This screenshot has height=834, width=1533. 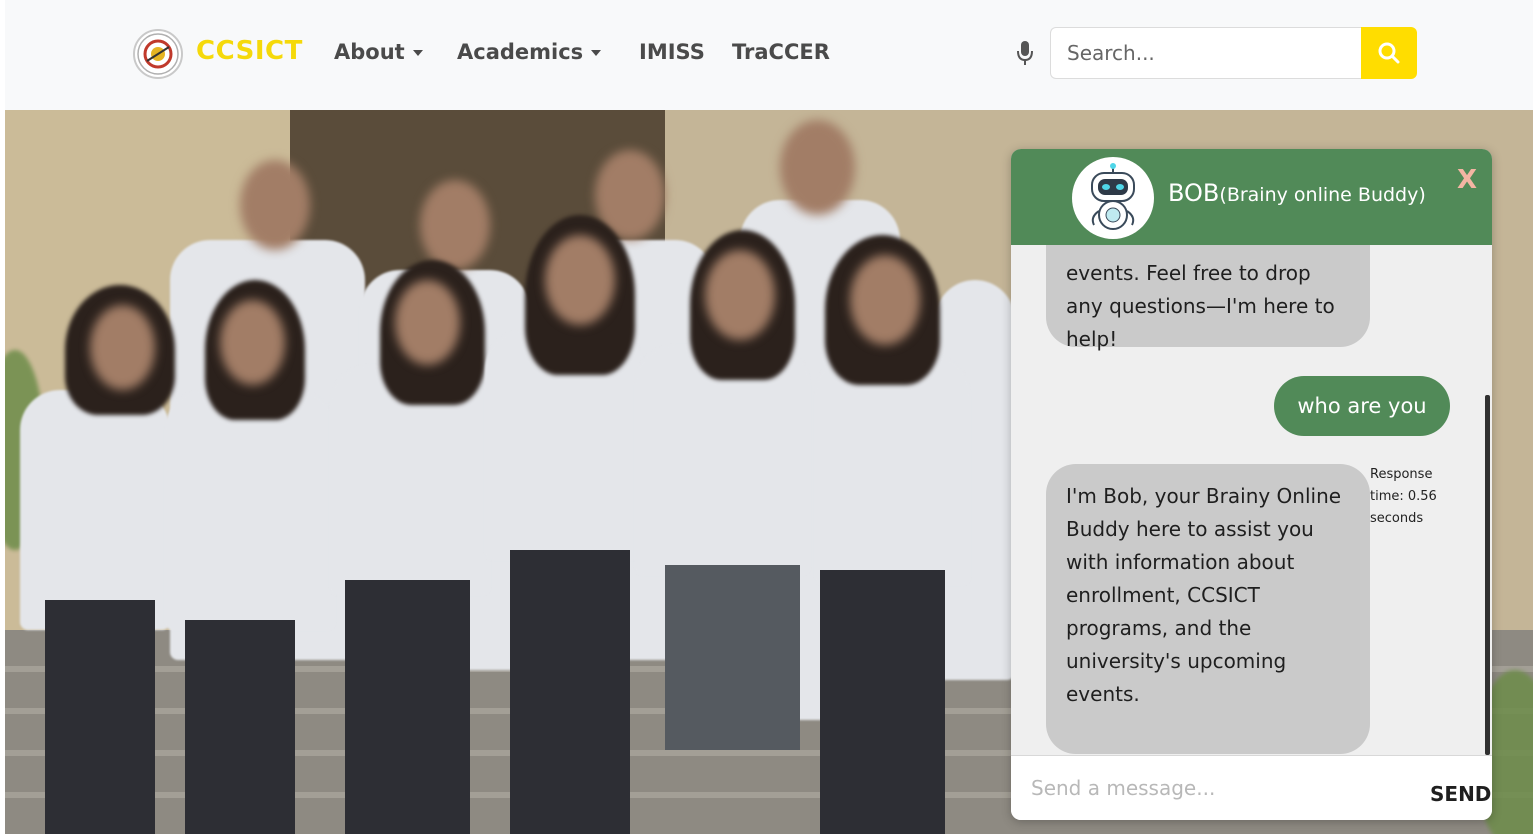 I want to click on search-button, so click(x=1389, y=53).